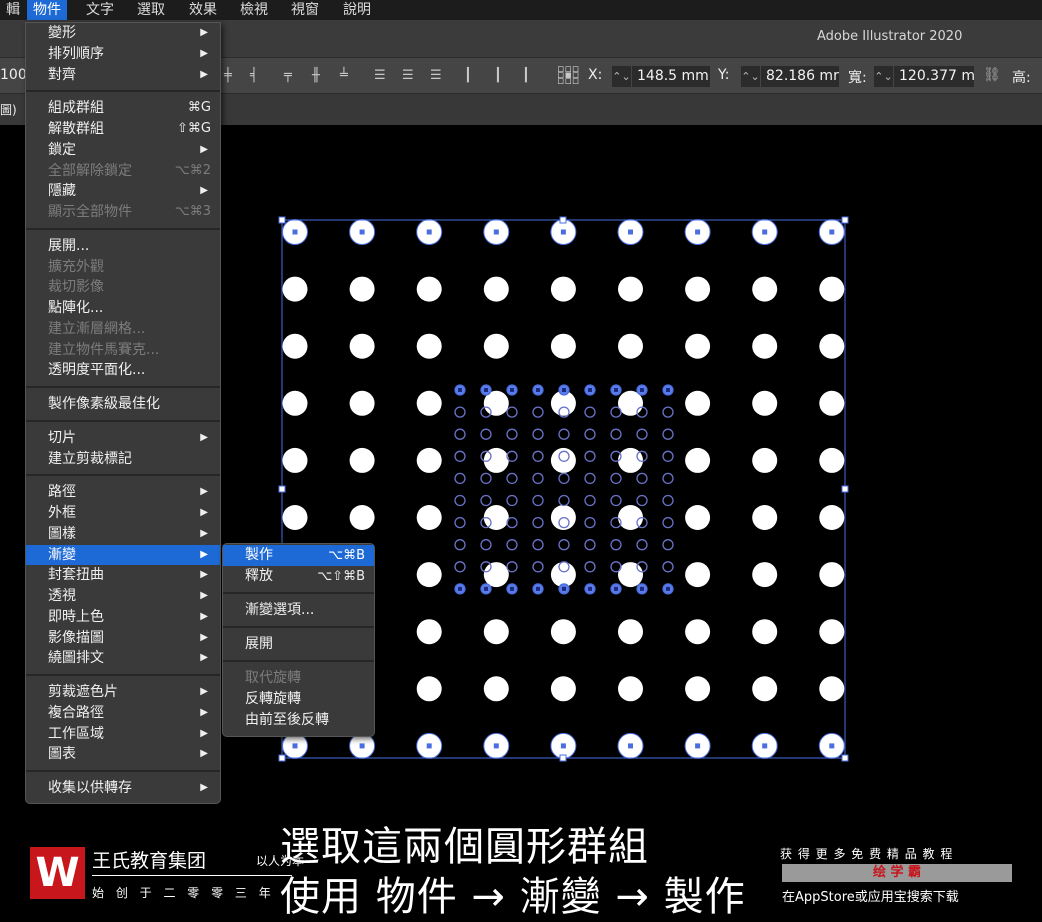 The image size is (1042, 922). What do you see at coordinates (8, 109) in the screenshot?
I see `document-tab: 圖)` at bounding box center [8, 109].